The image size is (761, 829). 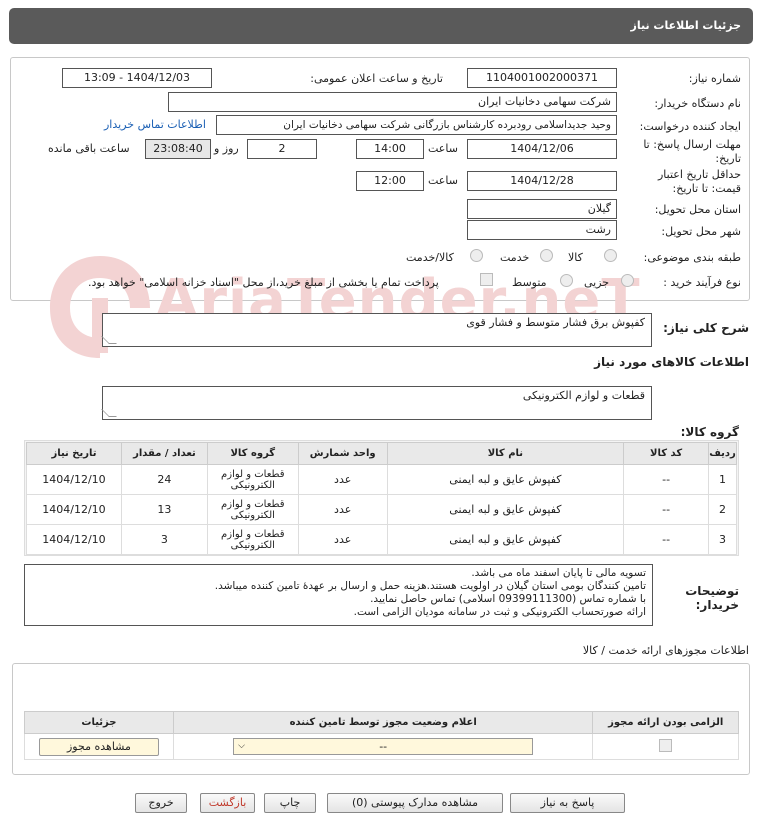 I want to click on cell-row: 2, so click(x=722, y=509).